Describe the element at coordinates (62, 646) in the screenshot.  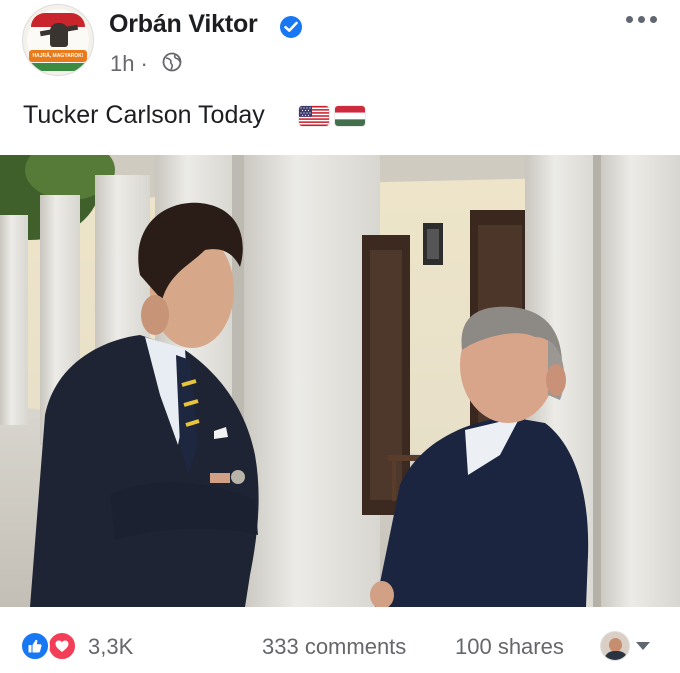
I see `love-reaction-icon` at that location.